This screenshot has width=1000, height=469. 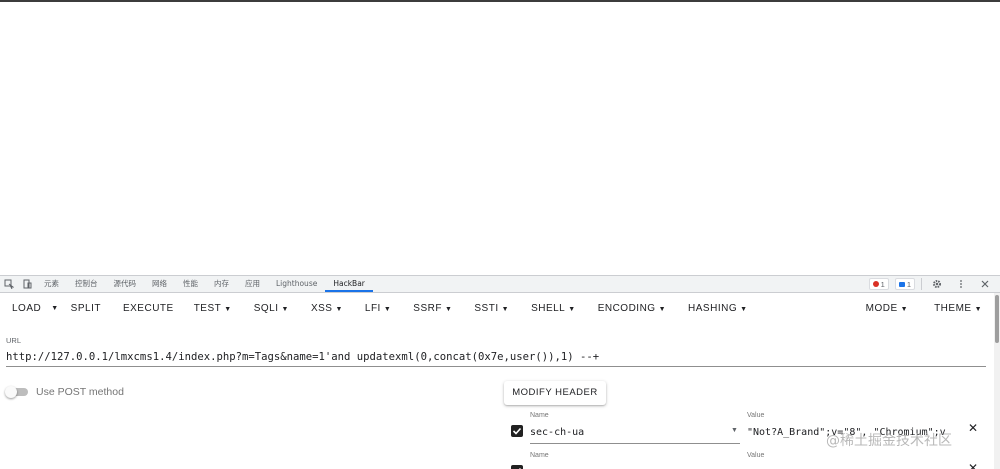 I want to click on device-toolbar-icon, so click(x=27, y=284).